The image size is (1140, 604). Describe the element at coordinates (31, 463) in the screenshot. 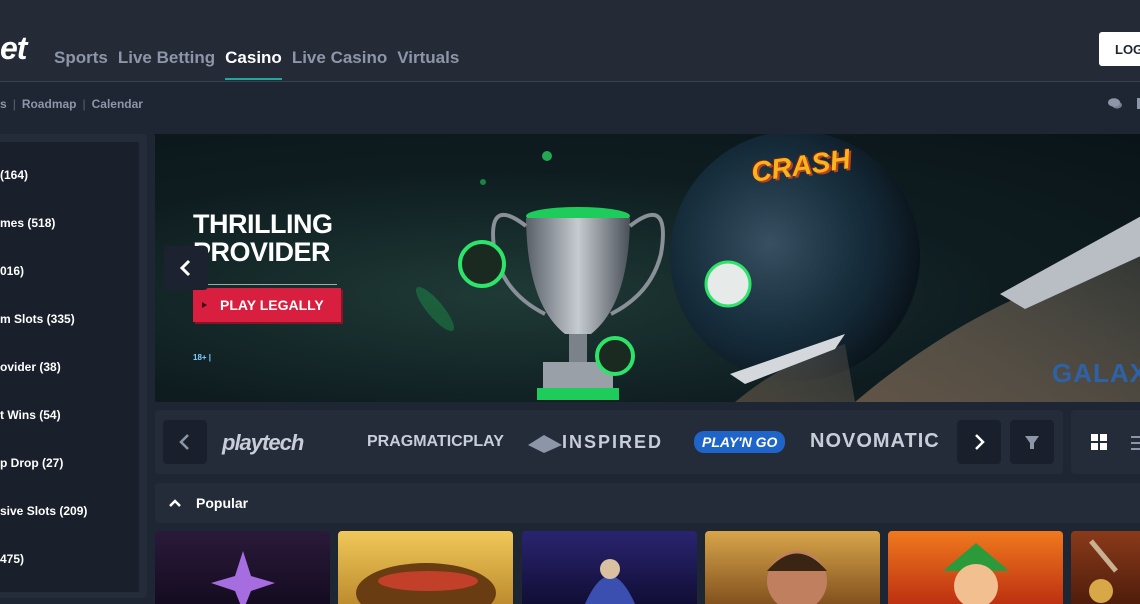

I see `sidebar-item: p Drop (27)` at that location.